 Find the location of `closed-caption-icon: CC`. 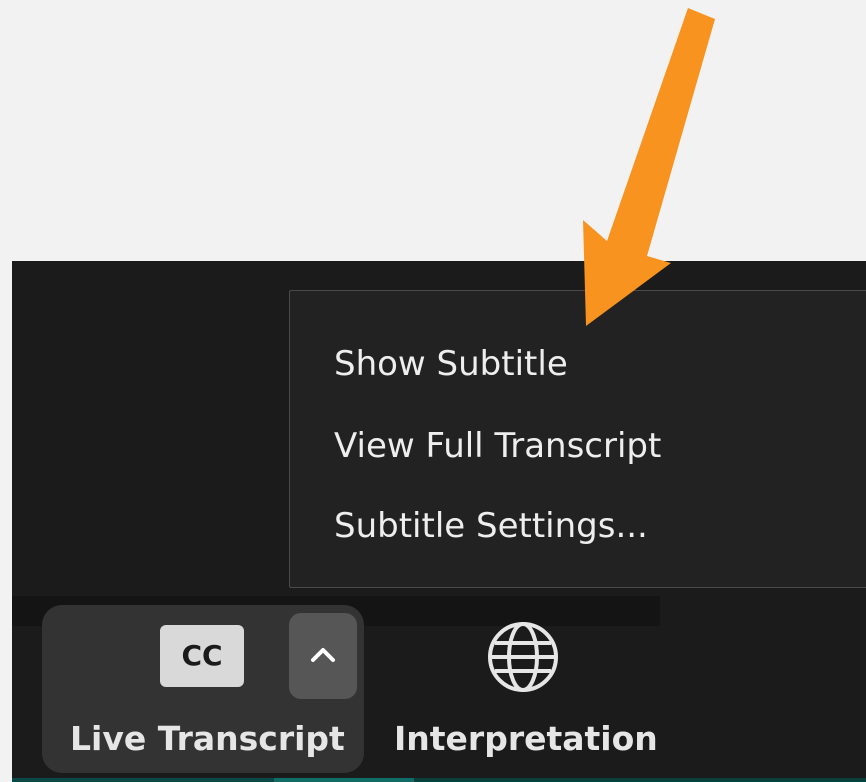

closed-caption-icon: CC is located at coordinates (202, 656).